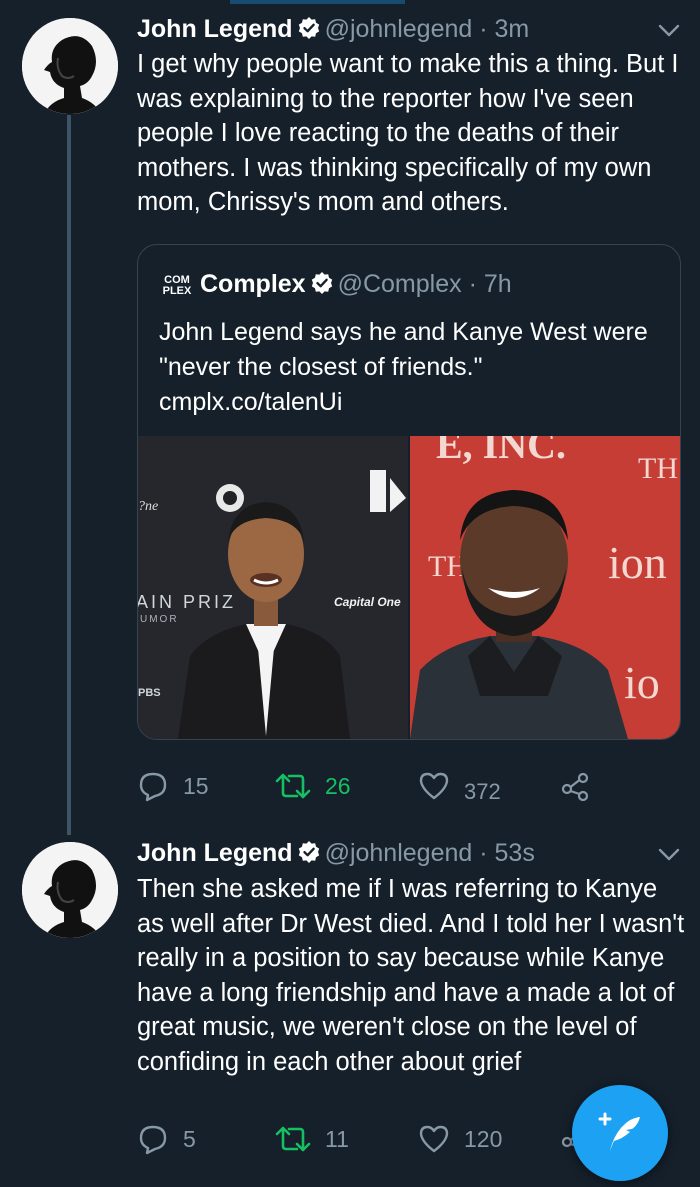  I want to click on image-text-ion: ion, so click(637, 562).